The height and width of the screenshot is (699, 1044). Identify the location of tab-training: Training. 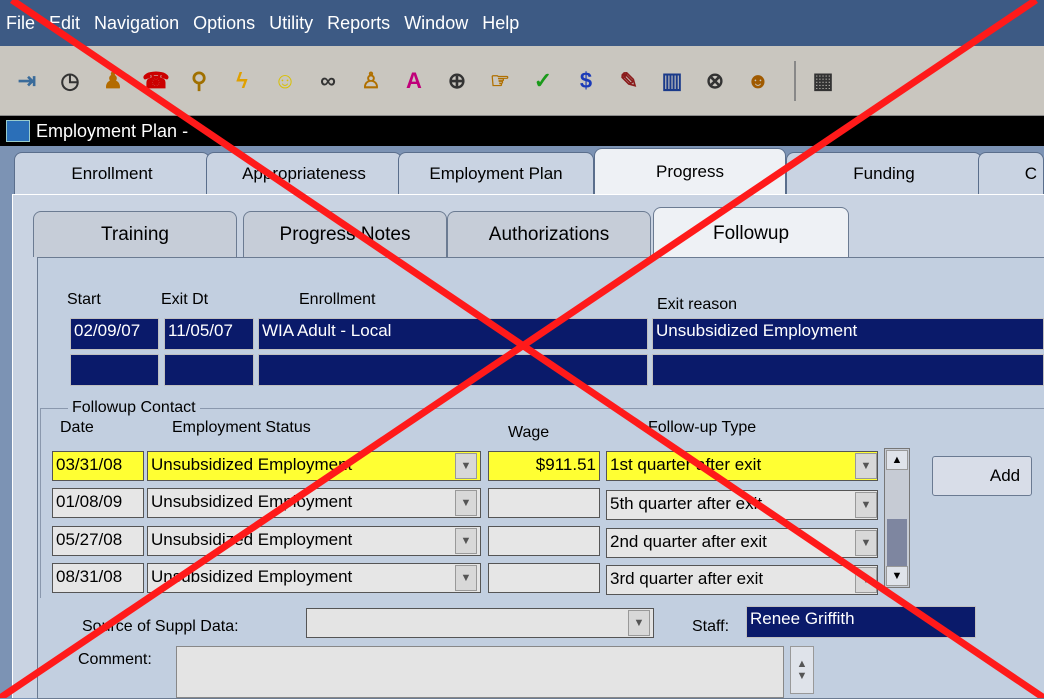
(135, 234).